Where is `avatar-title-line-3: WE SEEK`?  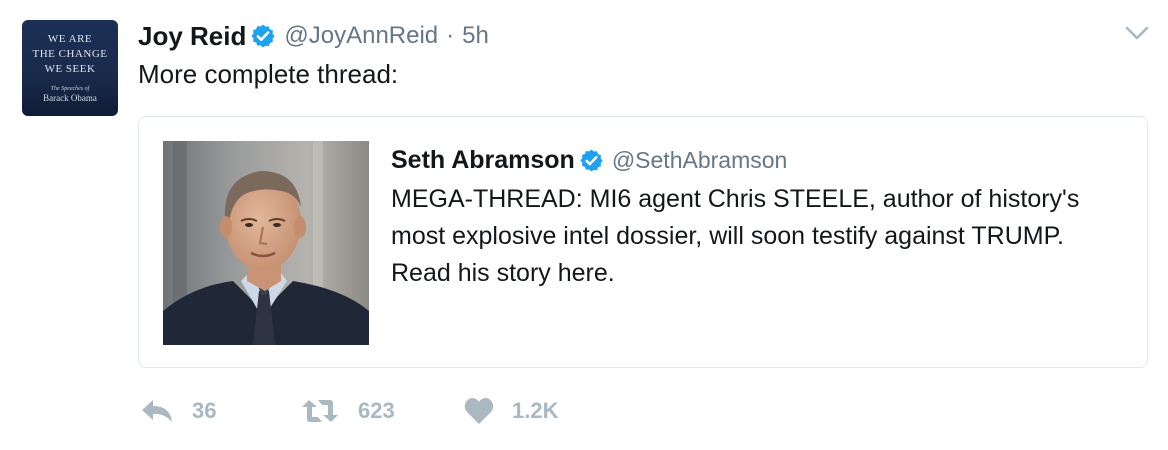
avatar-title-line-3: WE SEEK is located at coordinates (70, 69).